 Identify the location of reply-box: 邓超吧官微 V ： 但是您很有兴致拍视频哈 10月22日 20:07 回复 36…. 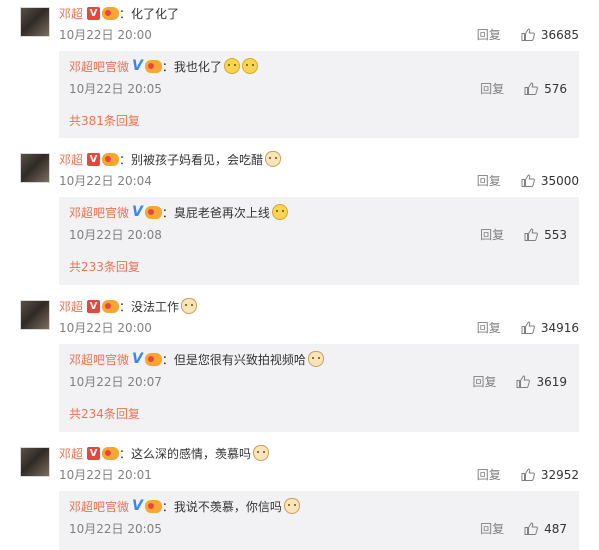
(319, 388).